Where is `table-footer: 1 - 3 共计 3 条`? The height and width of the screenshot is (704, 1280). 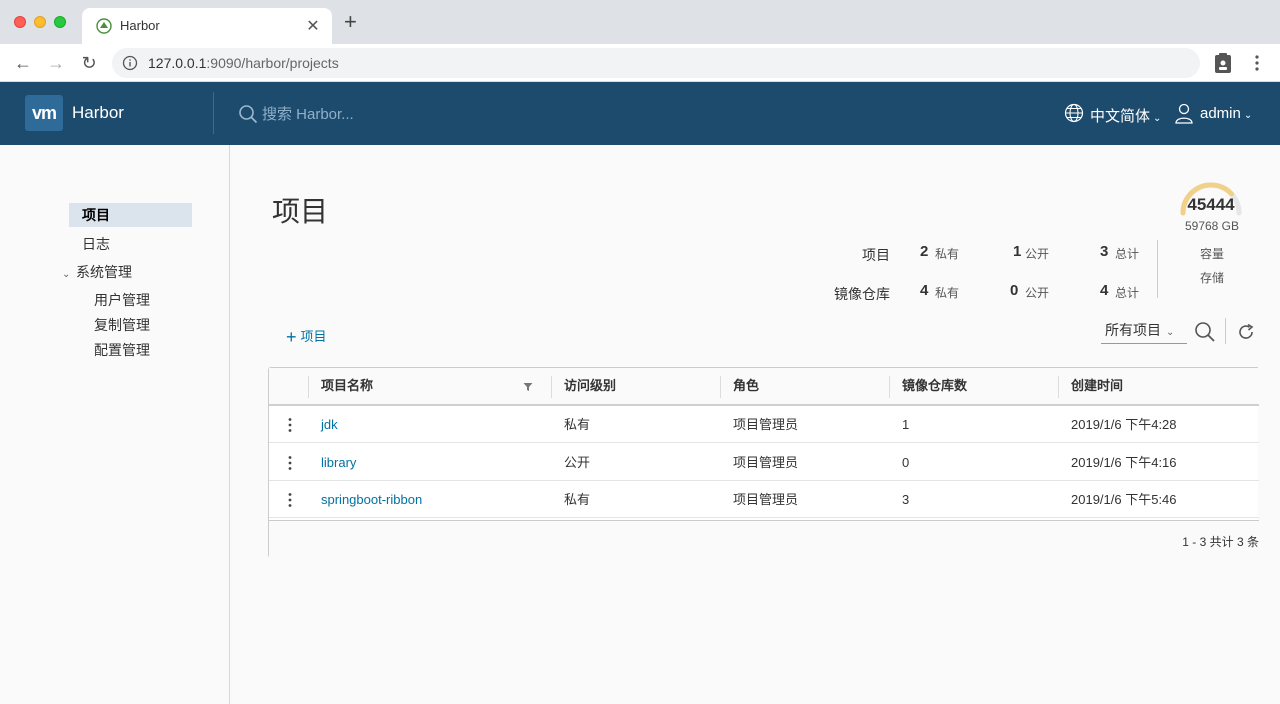
table-footer: 1 - 3 共计 3 条 is located at coordinates (764, 539).